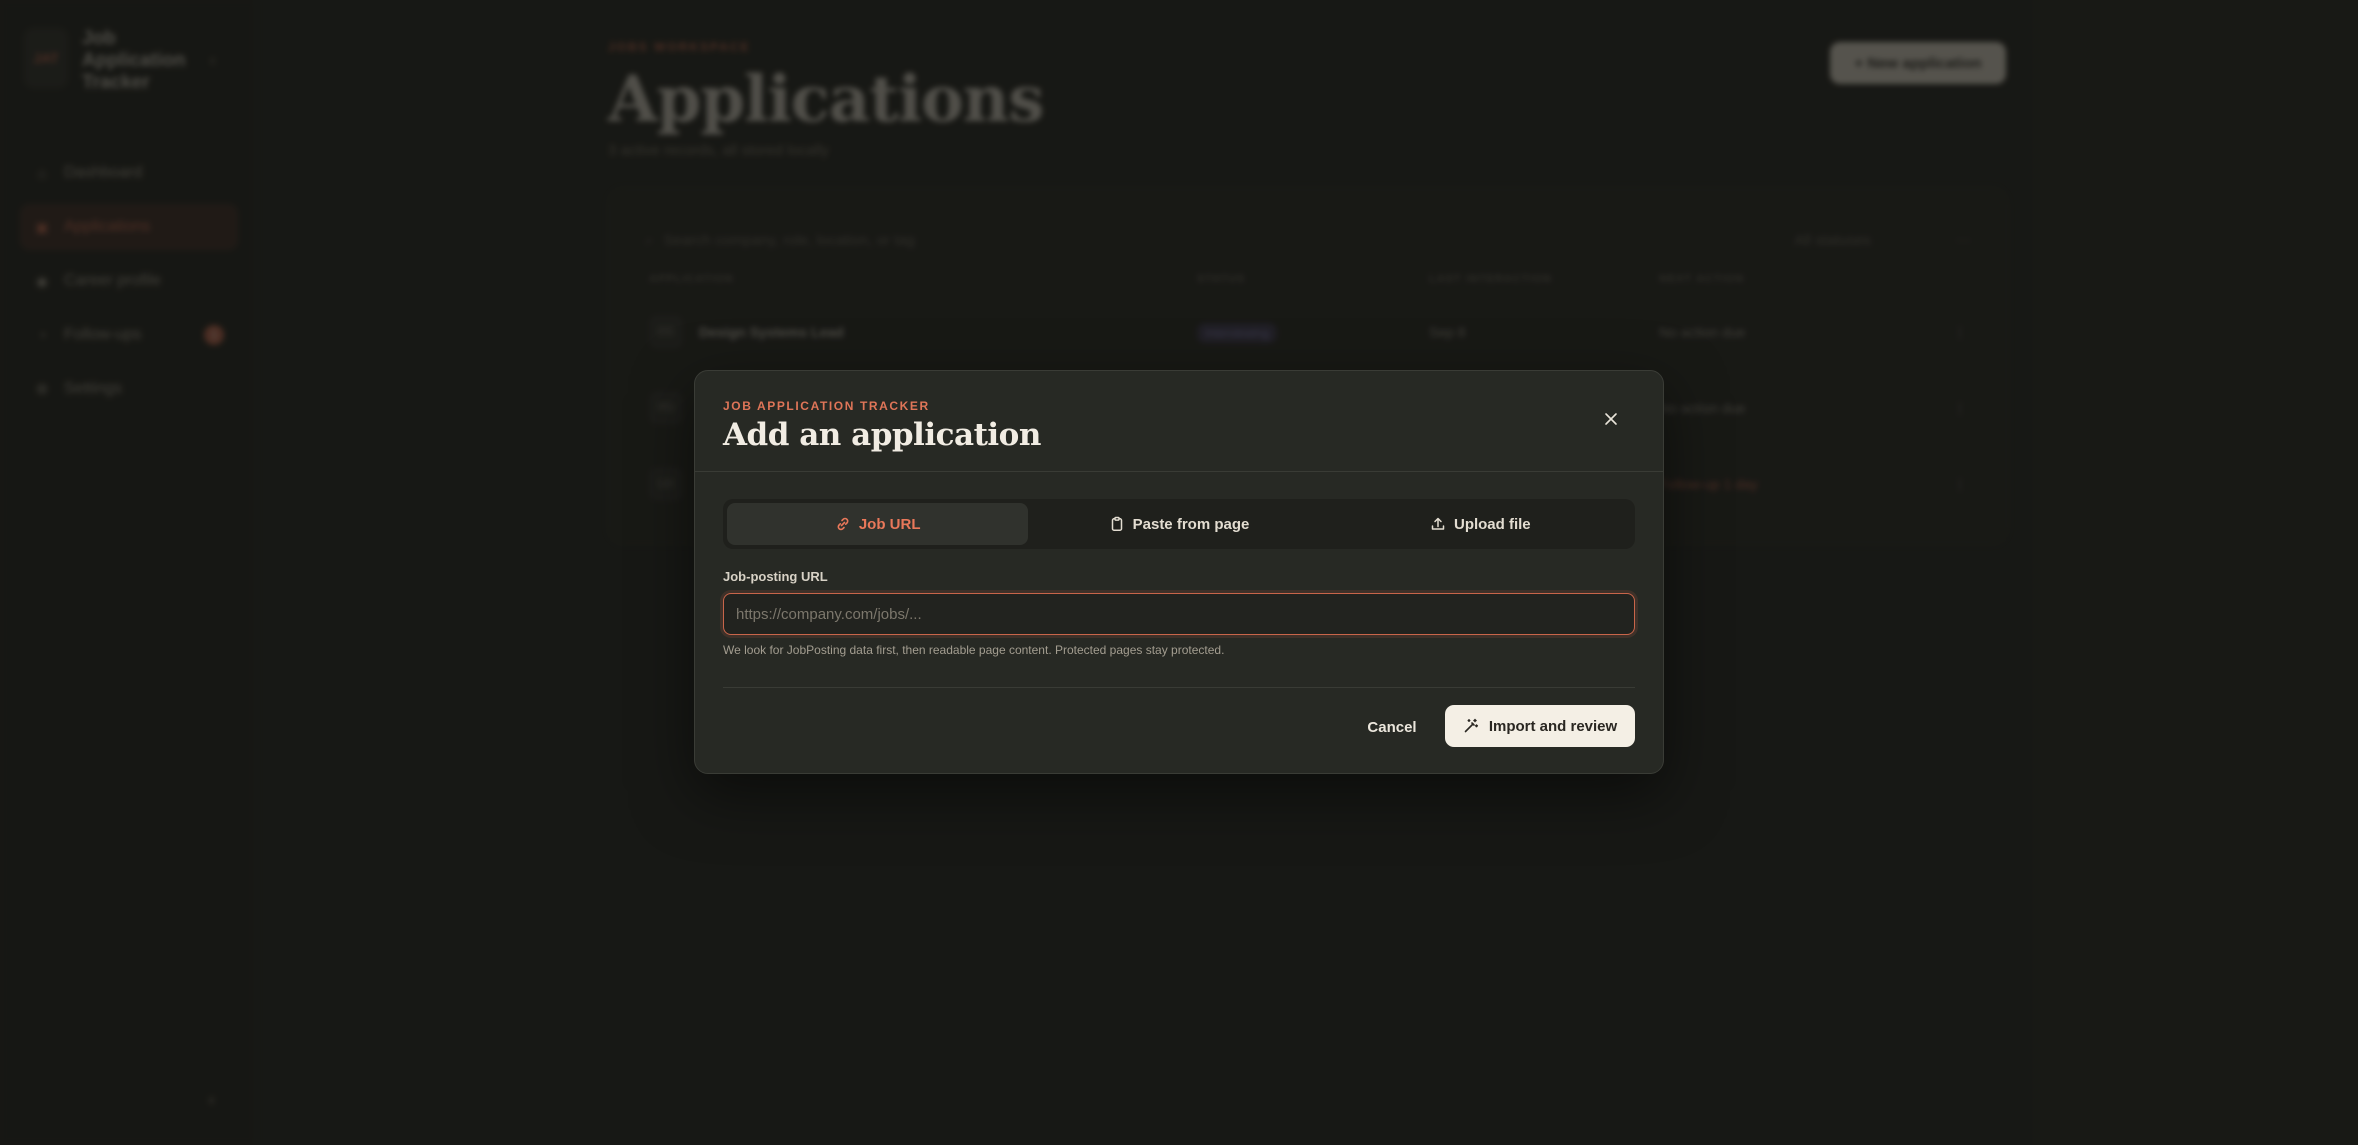  I want to click on tab-upload-file: Upload file, so click(1480, 524).